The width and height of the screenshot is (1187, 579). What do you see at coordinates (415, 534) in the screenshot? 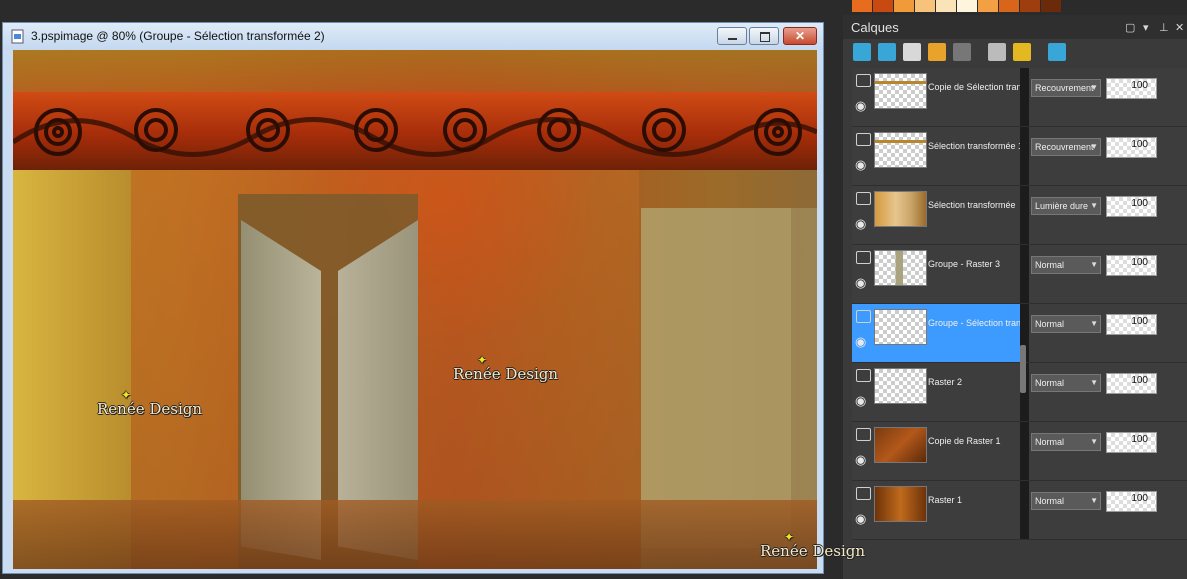
I see `floor` at bounding box center [415, 534].